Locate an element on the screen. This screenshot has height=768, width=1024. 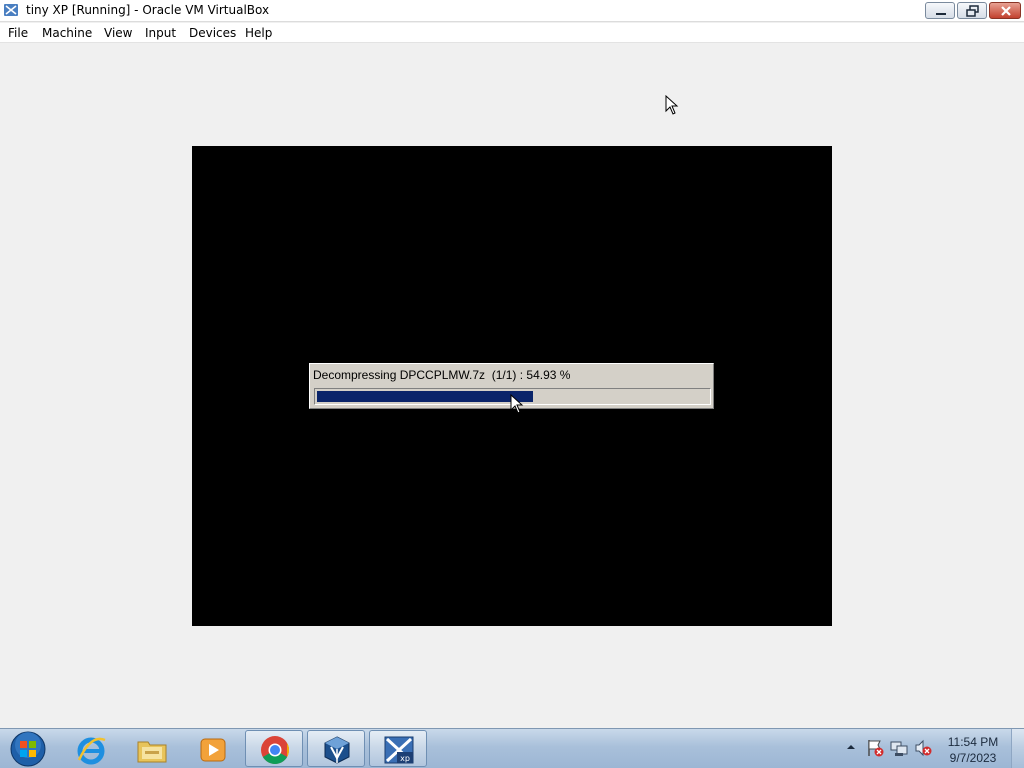
system-clock: 11:54 PM 9/7/2023 is located at coordinates (973, 750).